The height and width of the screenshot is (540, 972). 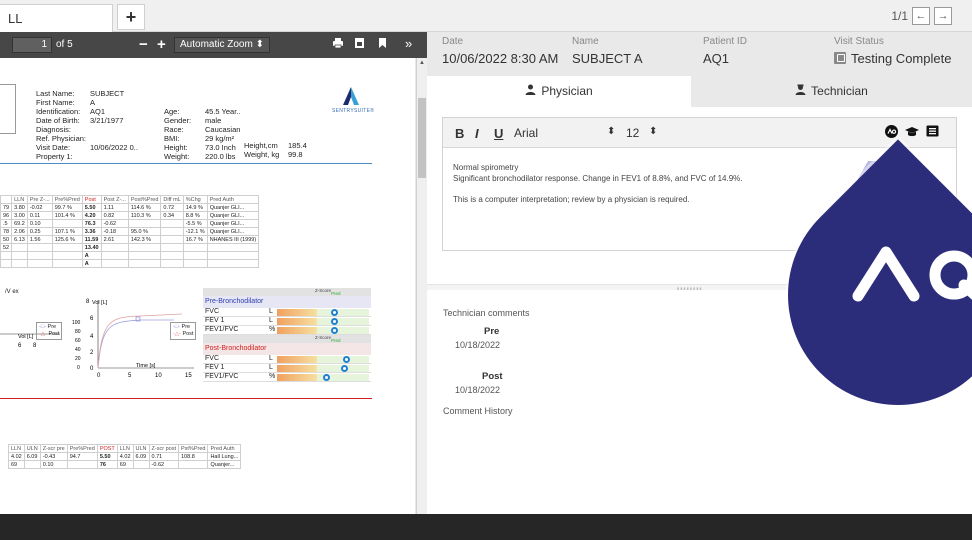 I want to click on pdf-scrollbar: ▲, so click(x=421, y=286).